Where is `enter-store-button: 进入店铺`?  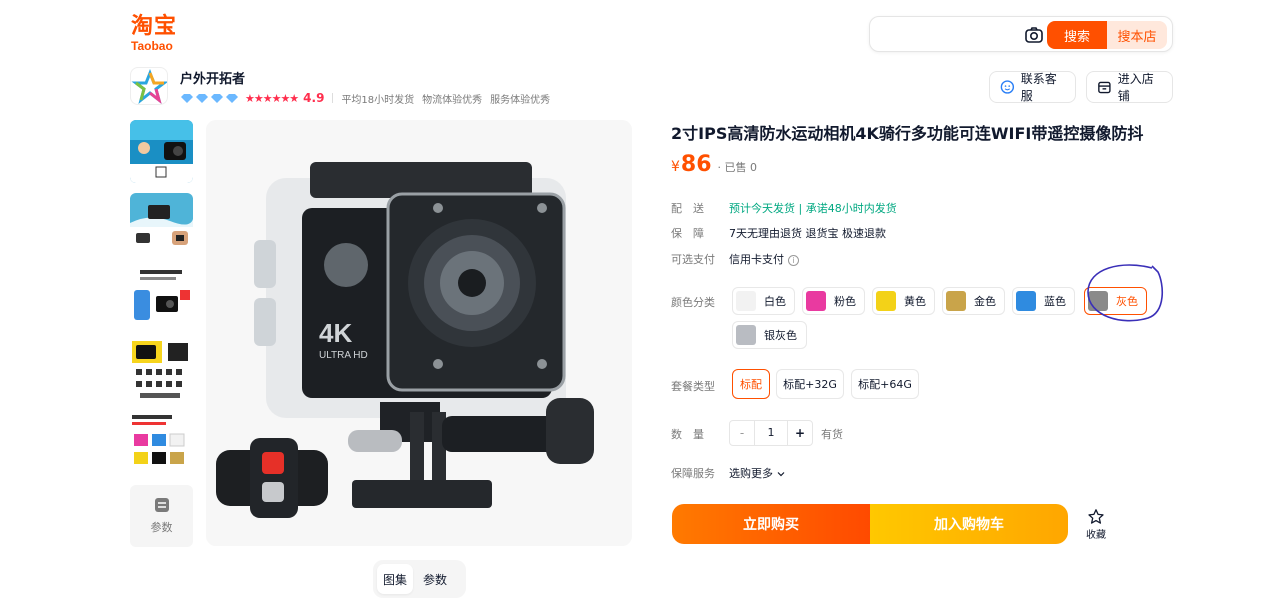
enter-store-button: 进入店铺 is located at coordinates (1129, 87).